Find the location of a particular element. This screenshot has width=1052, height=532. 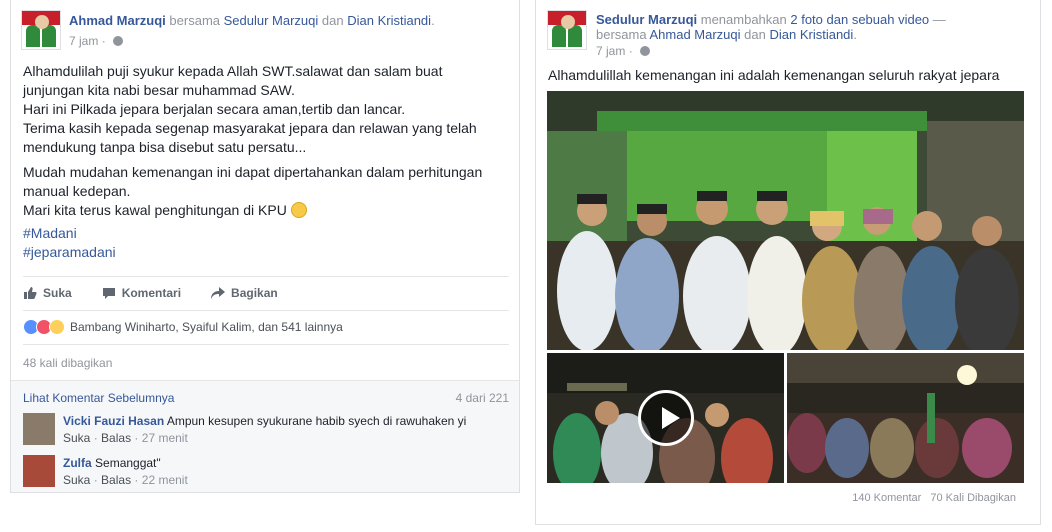

share-count: 48 kali dibagikan is located at coordinates (67, 363).